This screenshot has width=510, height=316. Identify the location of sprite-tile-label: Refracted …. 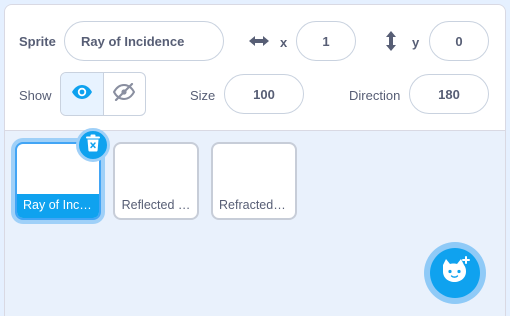
(254, 205).